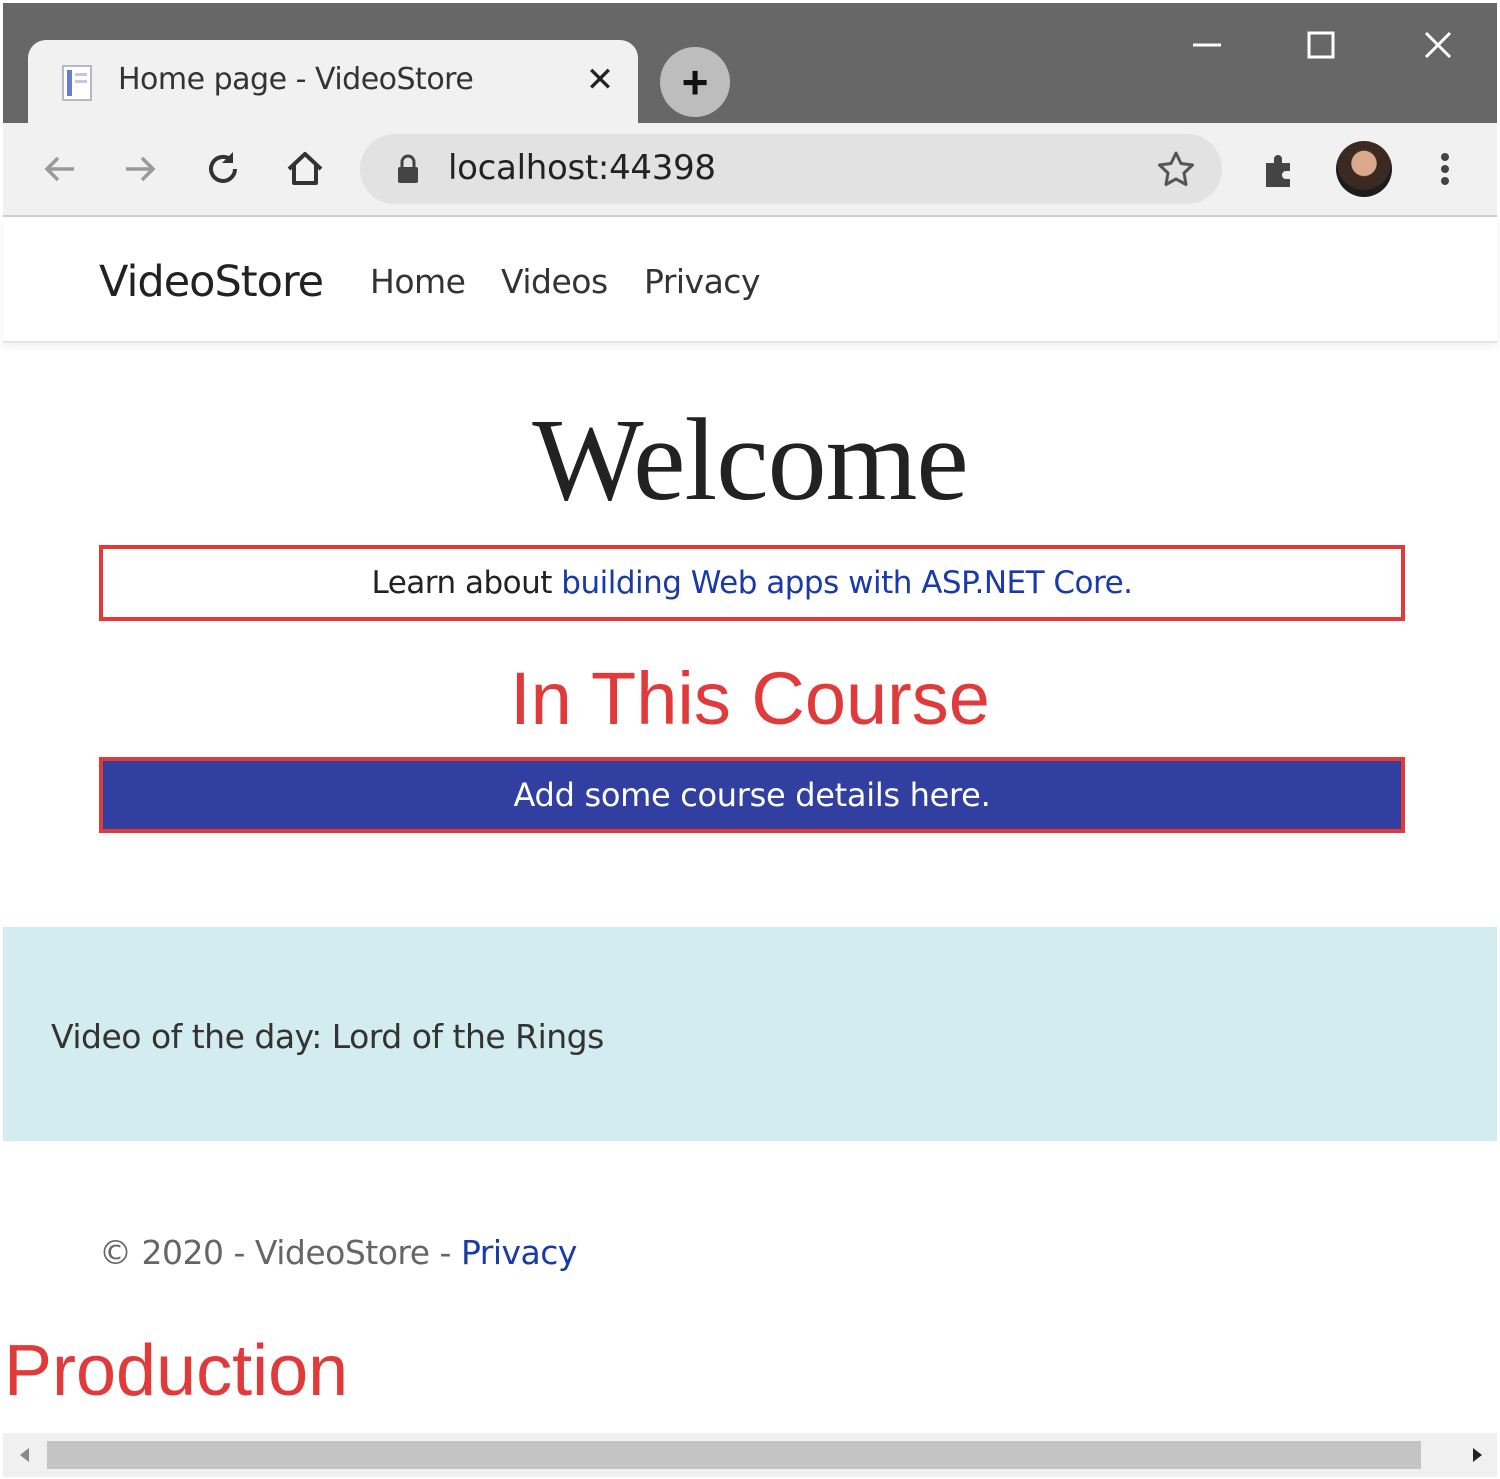 Image resolution: width=1500 pixels, height=1479 pixels. What do you see at coordinates (140, 169) in the screenshot?
I see `forward-icon` at bounding box center [140, 169].